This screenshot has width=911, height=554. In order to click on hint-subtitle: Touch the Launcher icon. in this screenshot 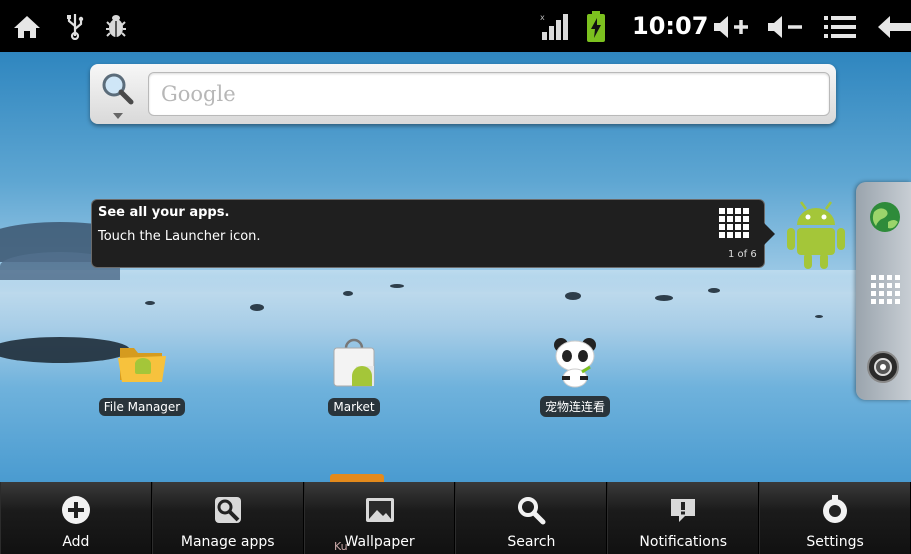, I will do `click(179, 236)`.